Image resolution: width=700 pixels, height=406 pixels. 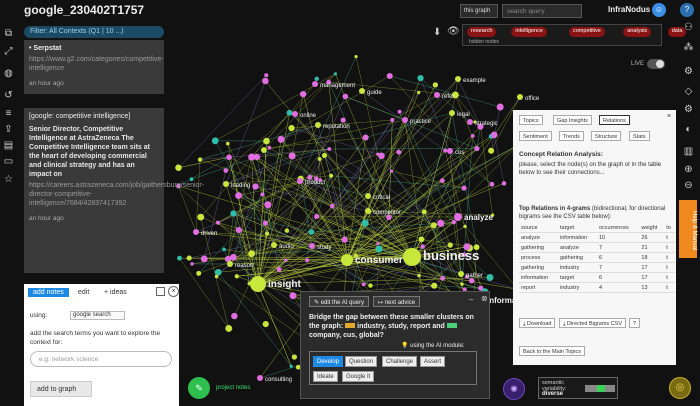 What do you see at coordinates (635, 323) in the screenshot?
I see `help-button: ?` at bounding box center [635, 323].